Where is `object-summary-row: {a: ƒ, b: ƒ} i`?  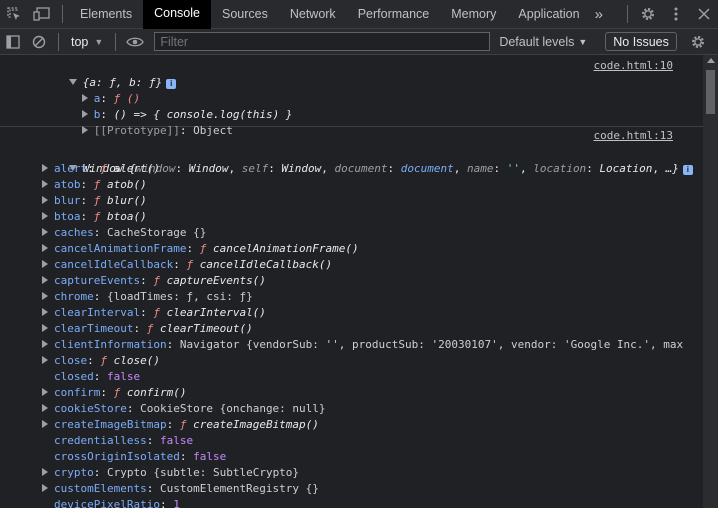 object-summary-row: {a: ƒ, b: ƒ} i is located at coordinates (103, 74).